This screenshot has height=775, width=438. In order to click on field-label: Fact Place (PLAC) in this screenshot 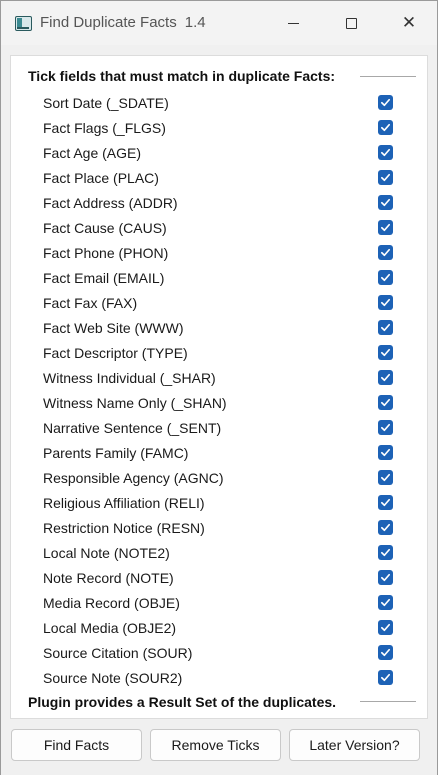, I will do `click(101, 177)`.